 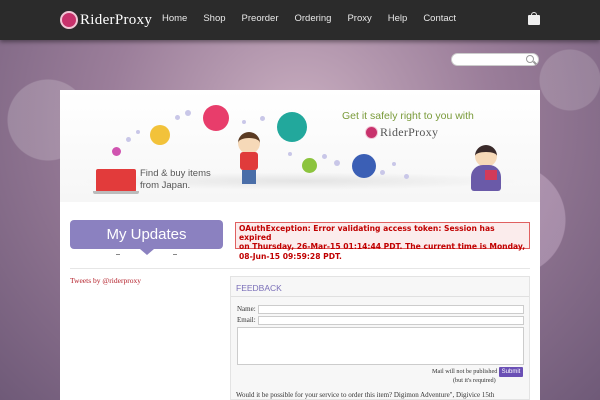 I want to click on book-bubble-icon, so click(x=160, y=135).